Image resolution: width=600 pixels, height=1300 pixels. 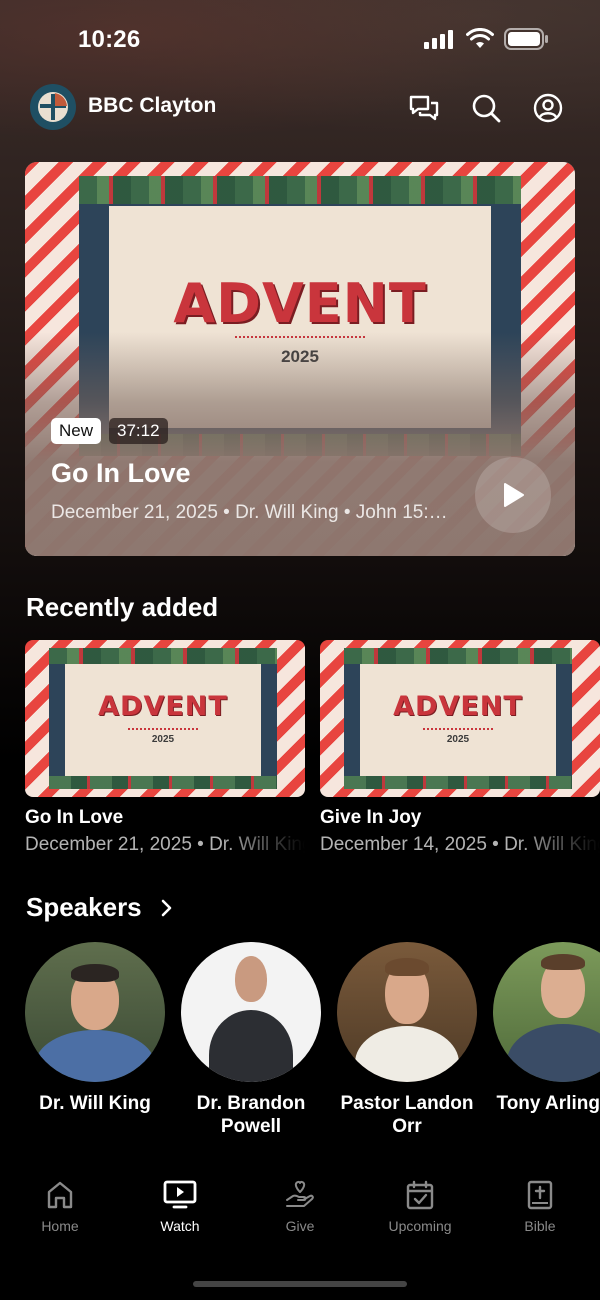 I want to click on bible-icon, so click(x=540, y=1195).